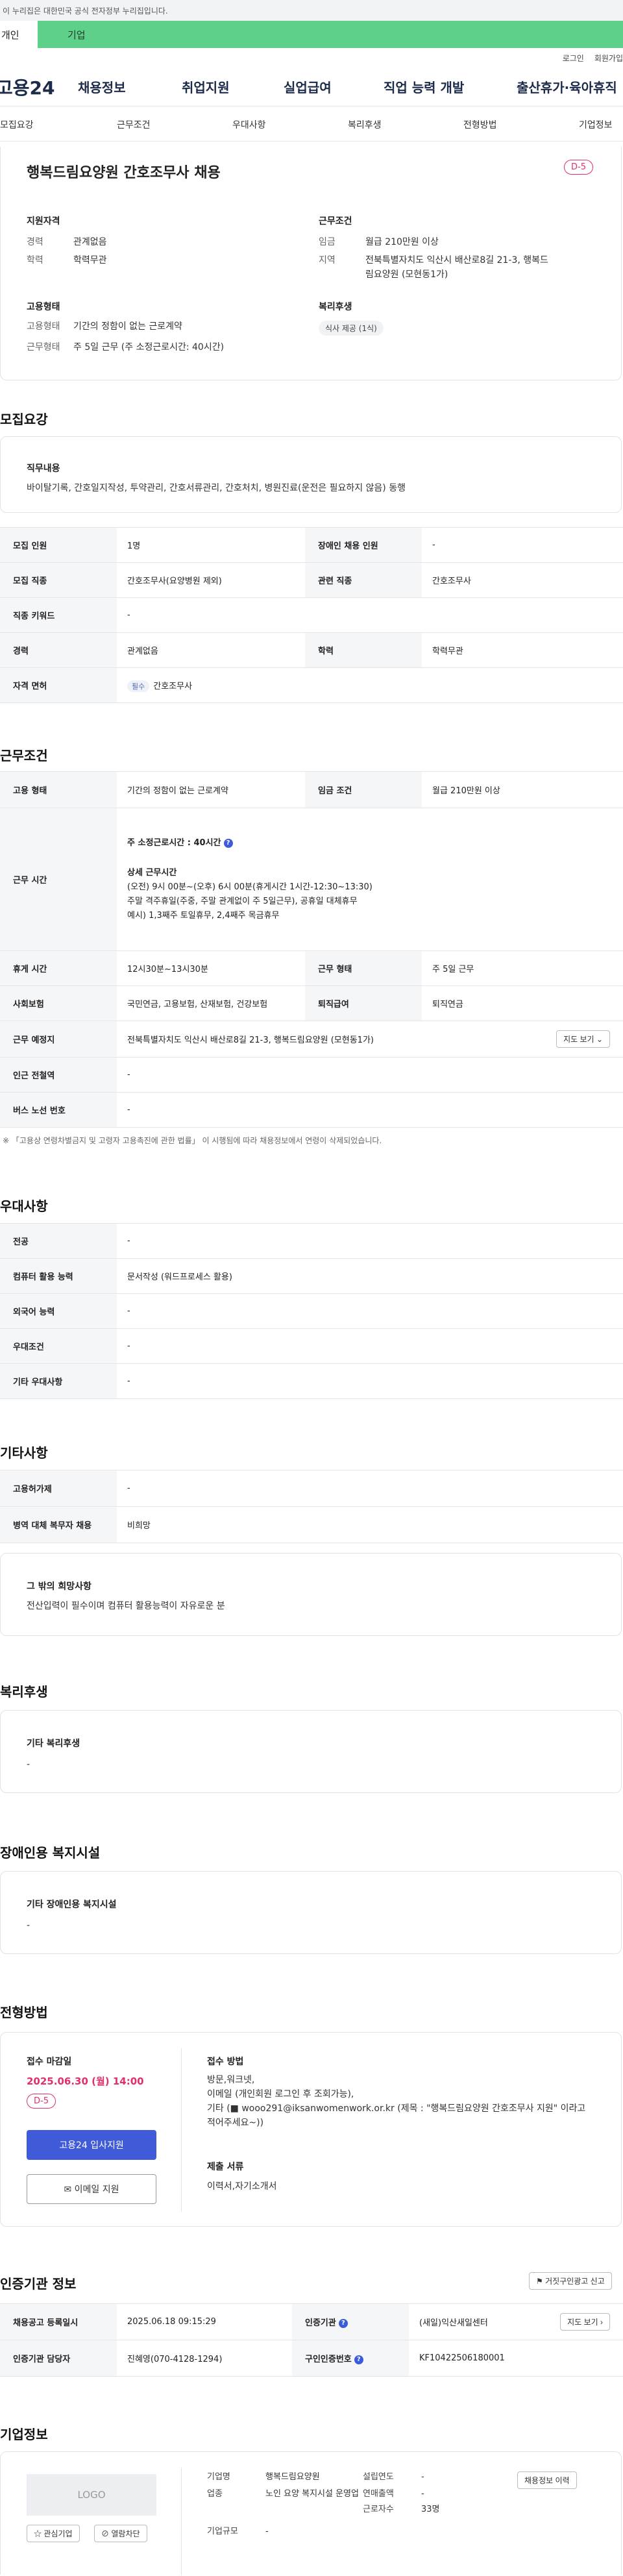  Describe the element at coordinates (43, 221) in the screenshot. I see `qual-heading: 지원자격` at that location.